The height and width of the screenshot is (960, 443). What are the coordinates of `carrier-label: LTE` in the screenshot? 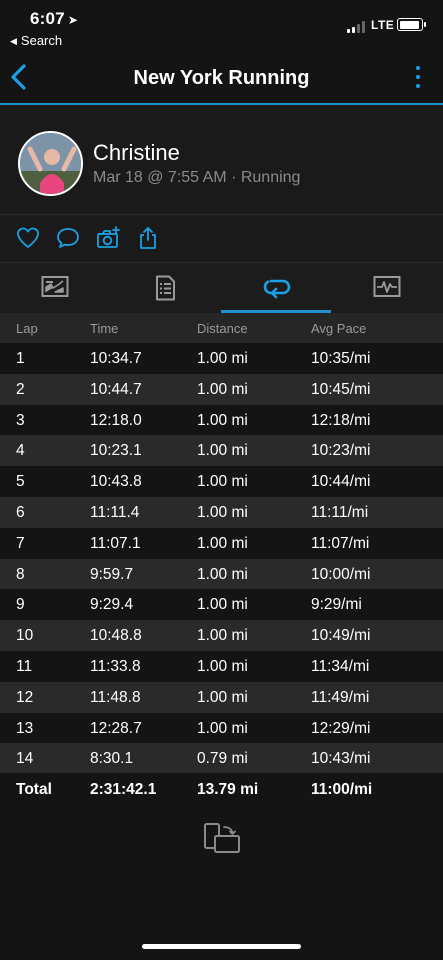 It's located at (383, 25).